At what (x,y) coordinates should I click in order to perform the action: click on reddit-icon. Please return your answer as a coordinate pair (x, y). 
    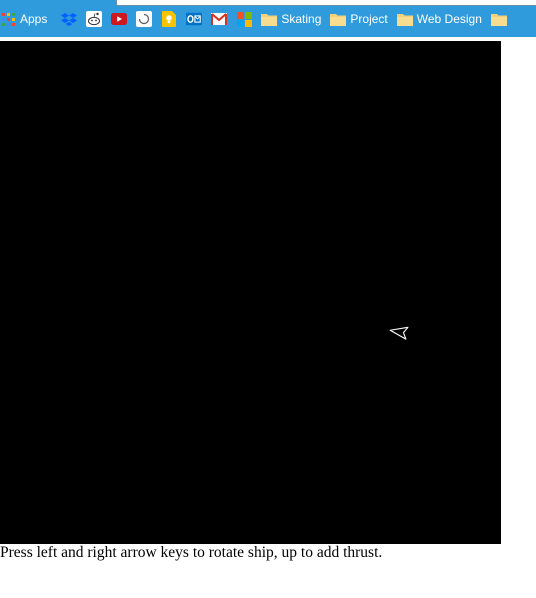
    Looking at the image, I should click on (94, 19).